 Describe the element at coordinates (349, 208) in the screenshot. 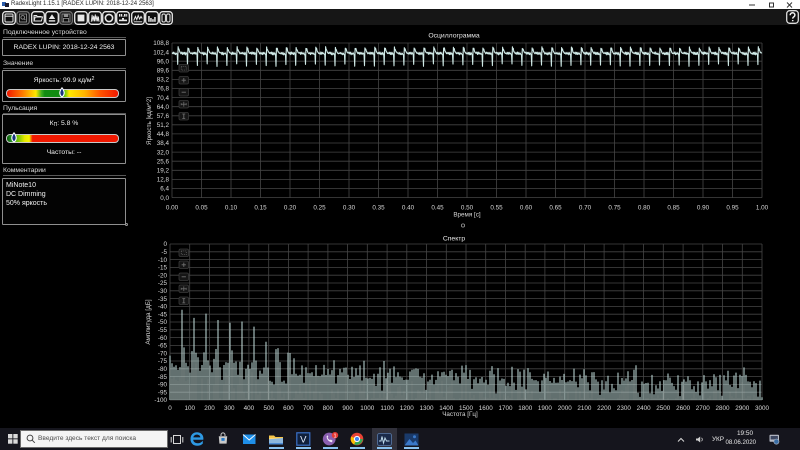

I see `svg-text: 0.30` at that location.